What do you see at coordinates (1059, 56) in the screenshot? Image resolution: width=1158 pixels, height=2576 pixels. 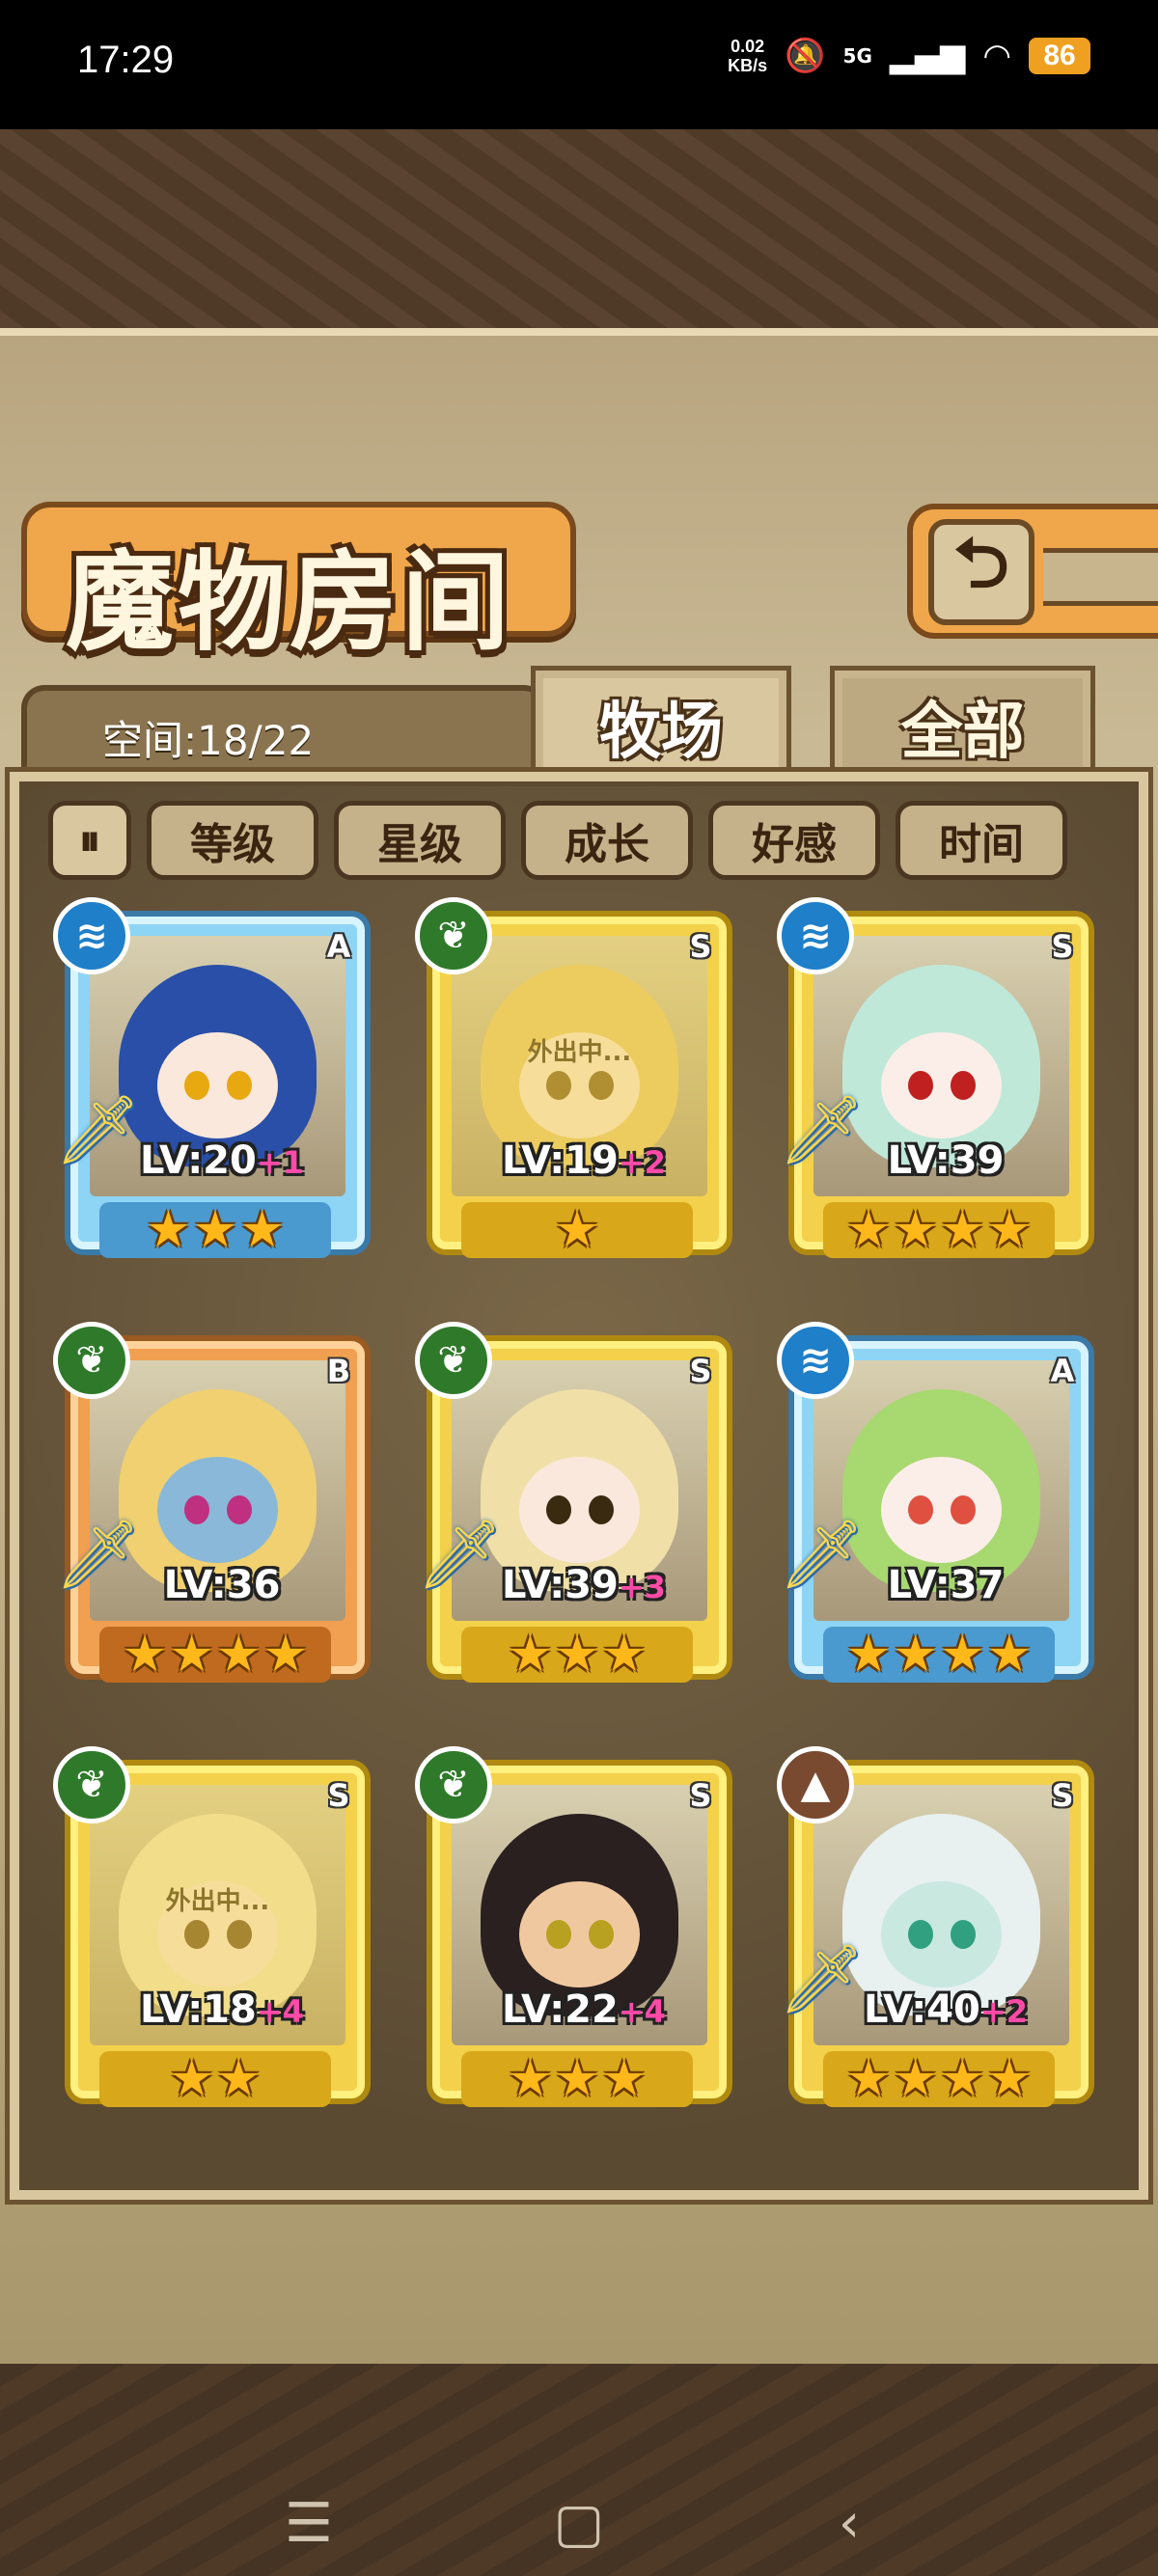 I see `battery-icon: 86` at bounding box center [1059, 56].